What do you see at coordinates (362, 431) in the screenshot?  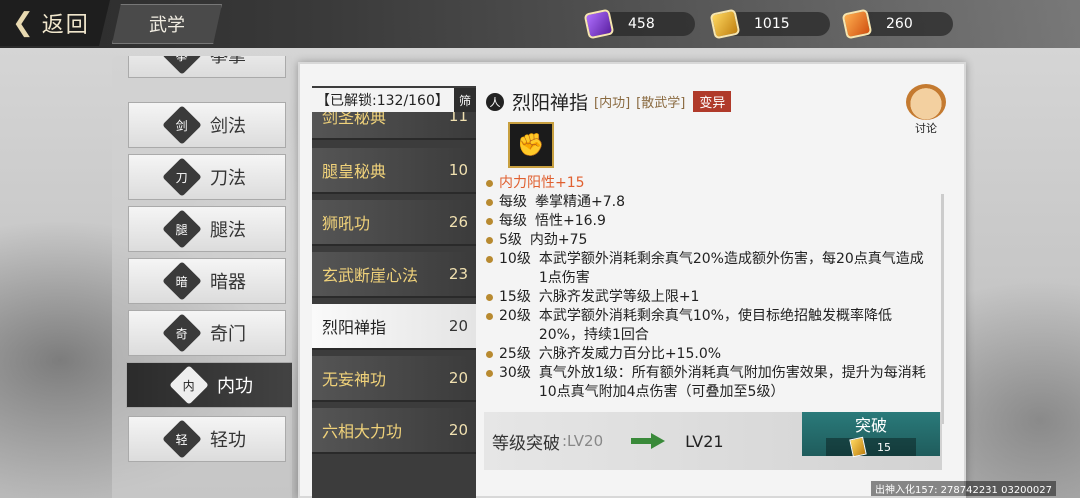 I see `skill-name: 六相大力功` at bounding box center [362, 431].